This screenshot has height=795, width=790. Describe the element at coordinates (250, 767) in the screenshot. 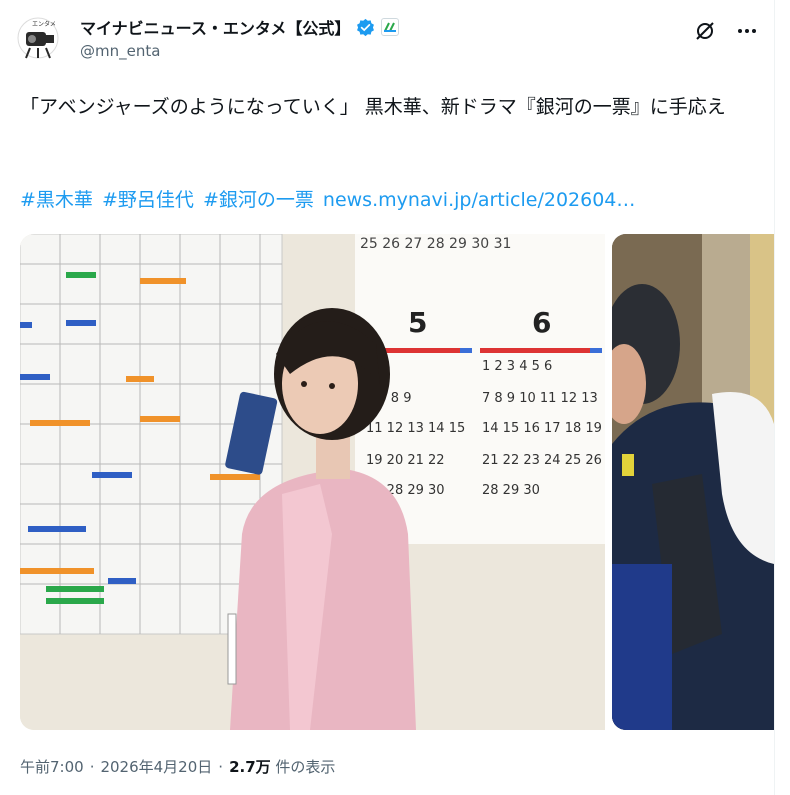

I see `view-count-number: 2.7万` at that location.